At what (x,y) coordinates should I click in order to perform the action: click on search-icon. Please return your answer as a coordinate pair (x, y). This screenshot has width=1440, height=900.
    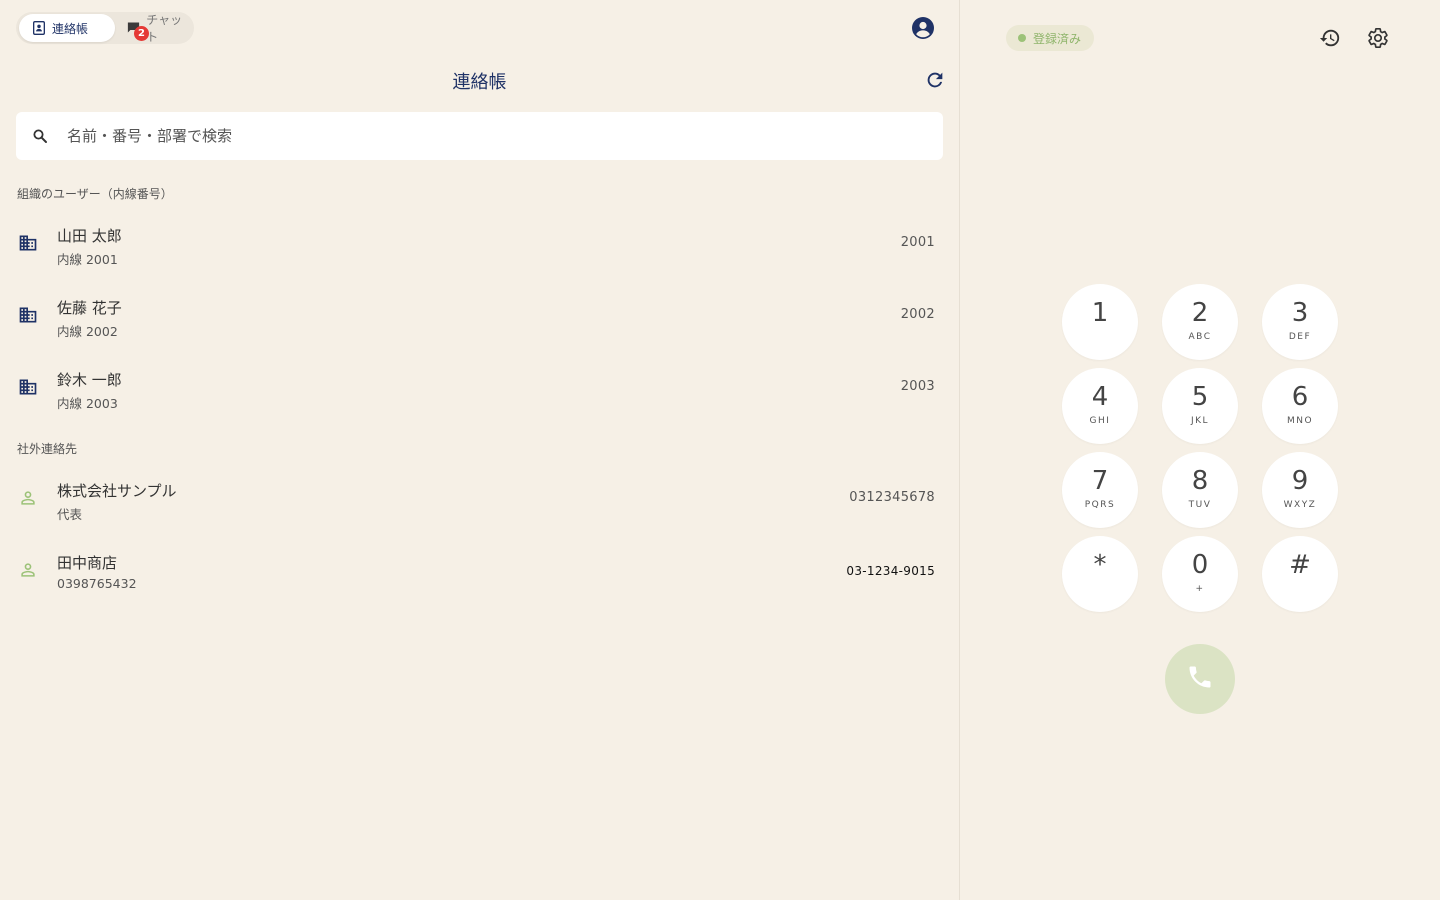
    Looking at the image, I should click on (40, 136).